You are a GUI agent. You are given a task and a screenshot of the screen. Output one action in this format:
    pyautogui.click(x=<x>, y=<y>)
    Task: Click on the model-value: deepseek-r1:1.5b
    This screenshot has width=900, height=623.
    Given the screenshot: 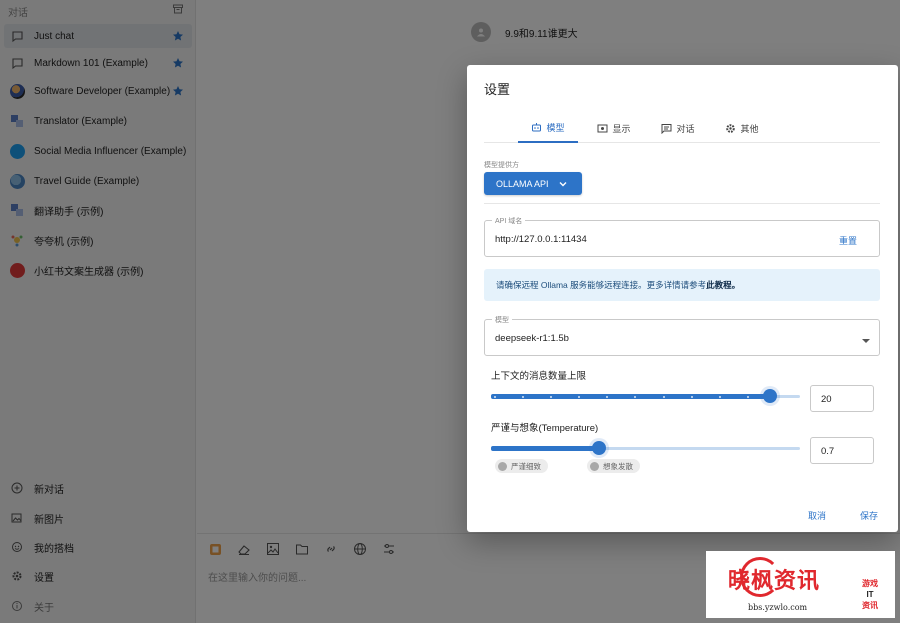 What is the action you would take?
    pyautogui.click(x=532, y=338)
    